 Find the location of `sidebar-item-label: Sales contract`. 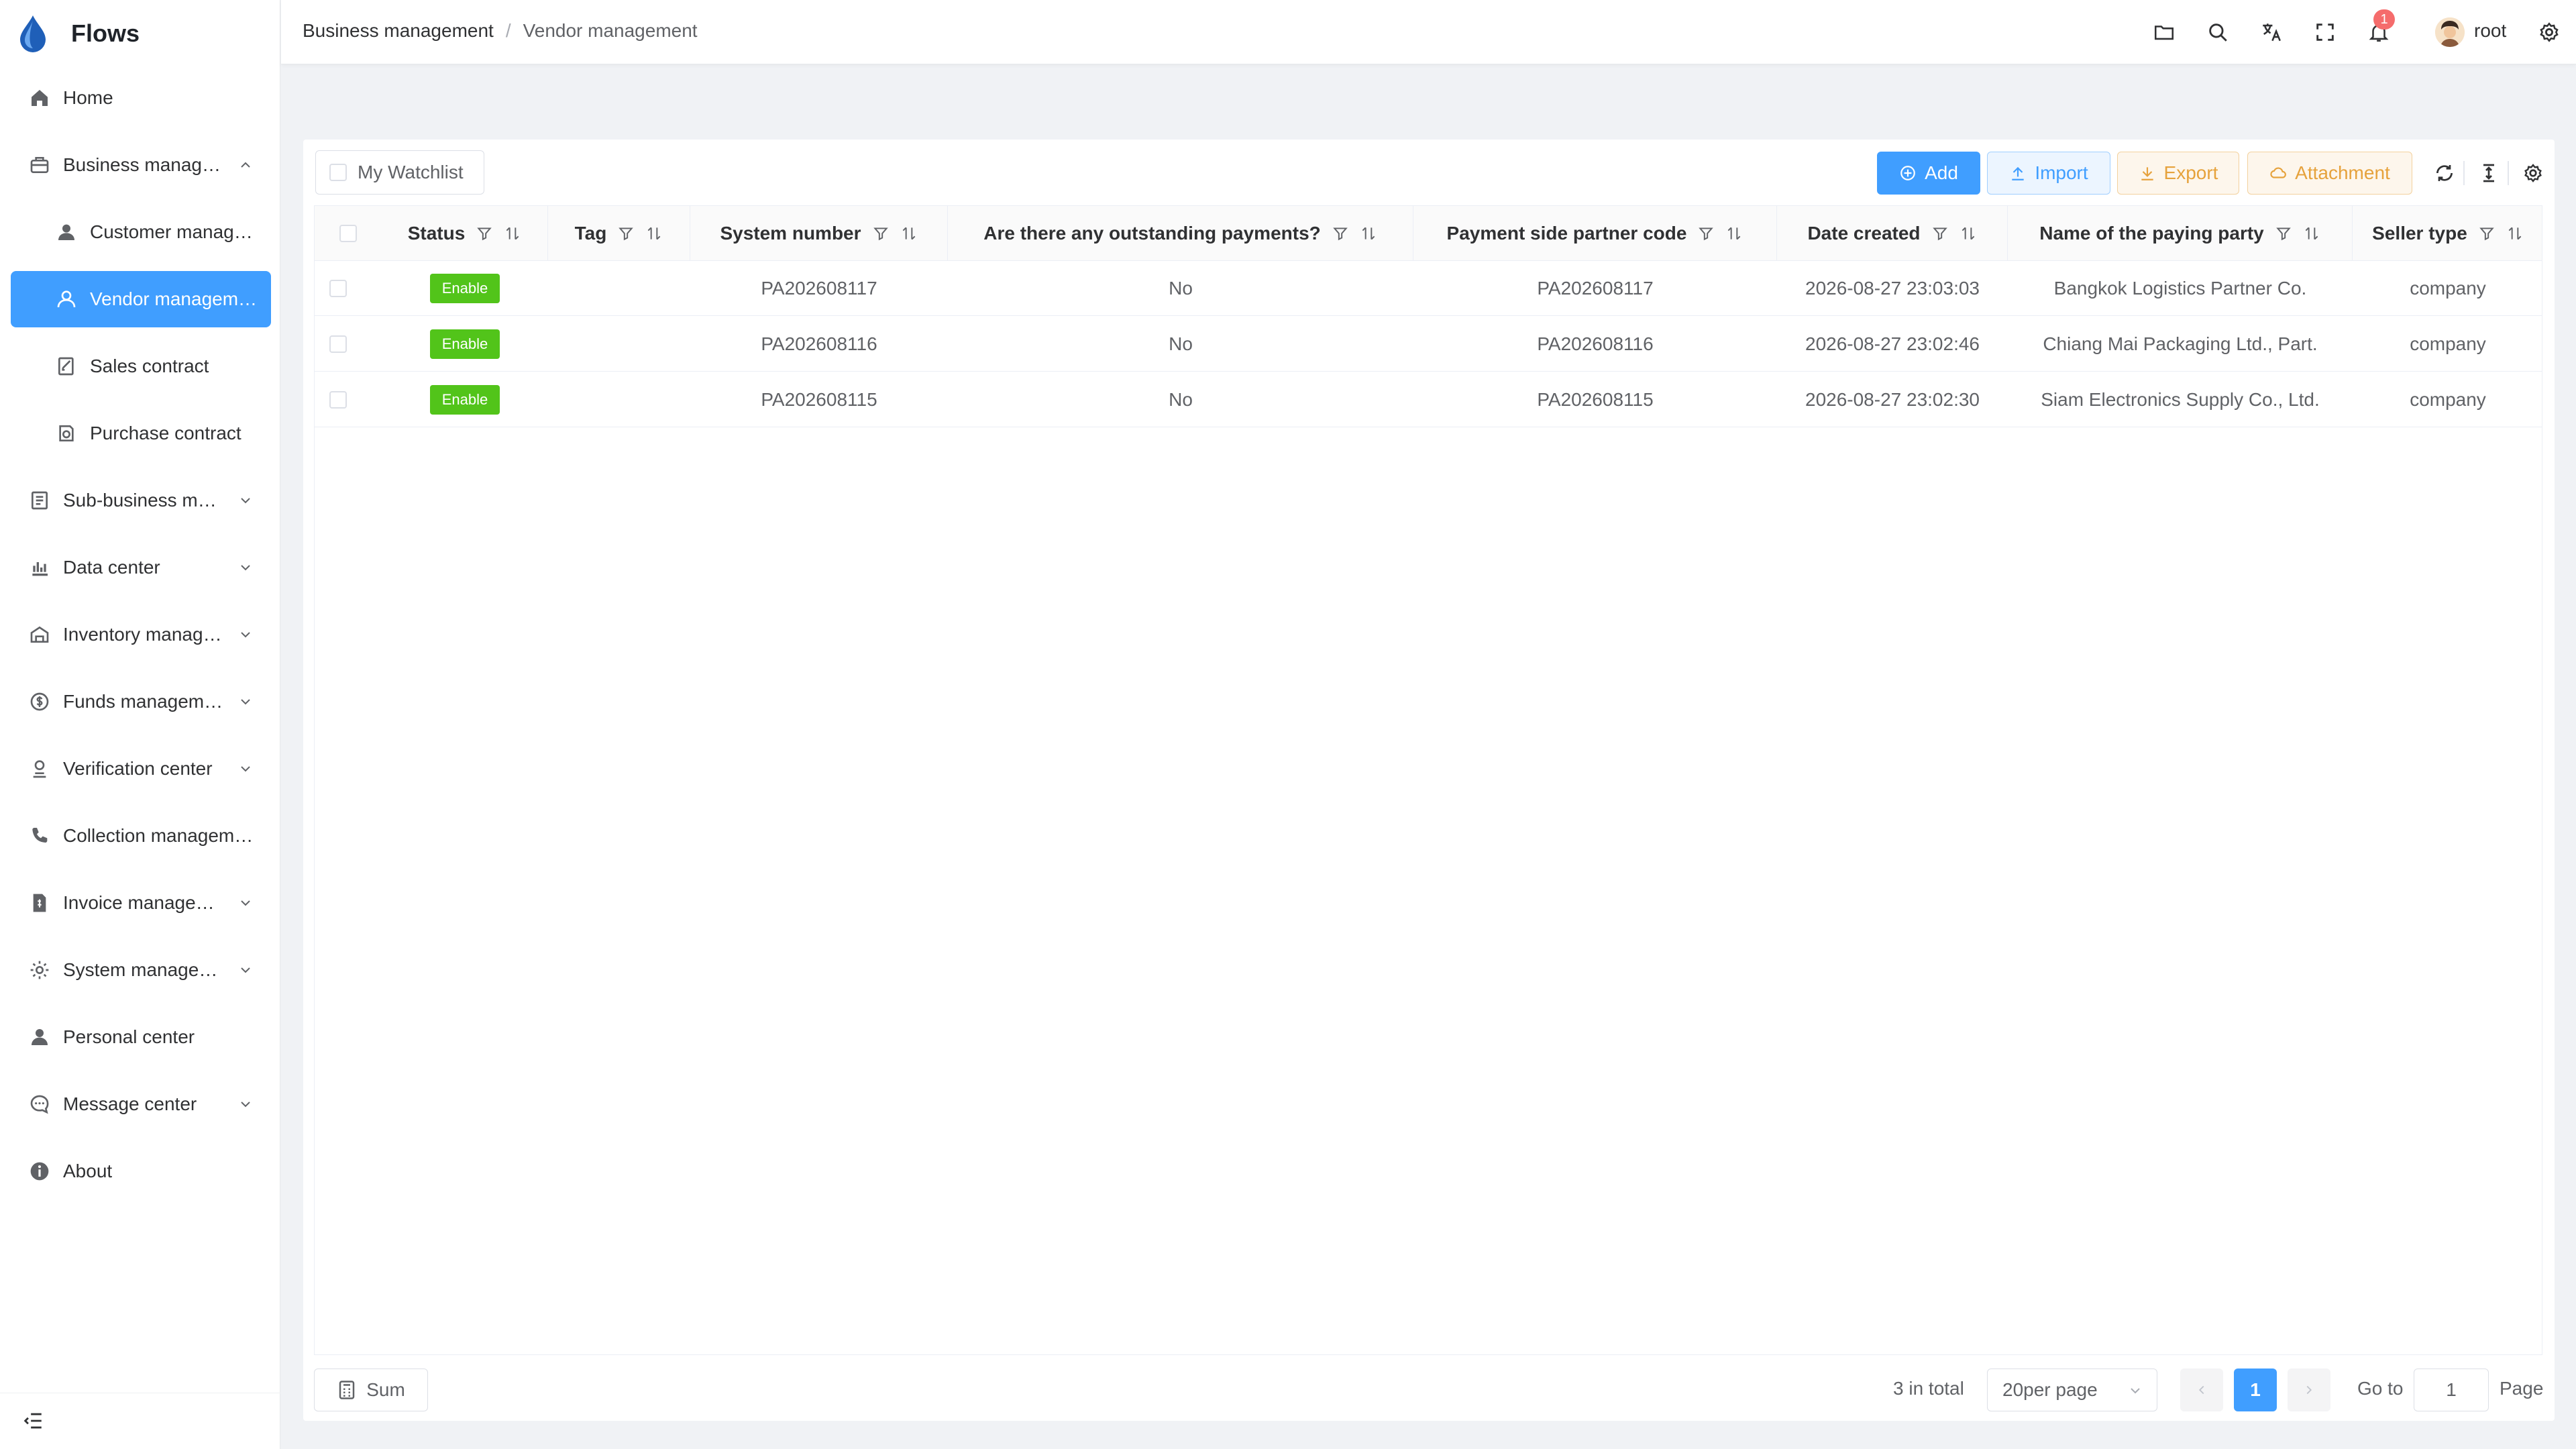

sidebar-item-label: Sales contract is located at coordinates (149, 366).